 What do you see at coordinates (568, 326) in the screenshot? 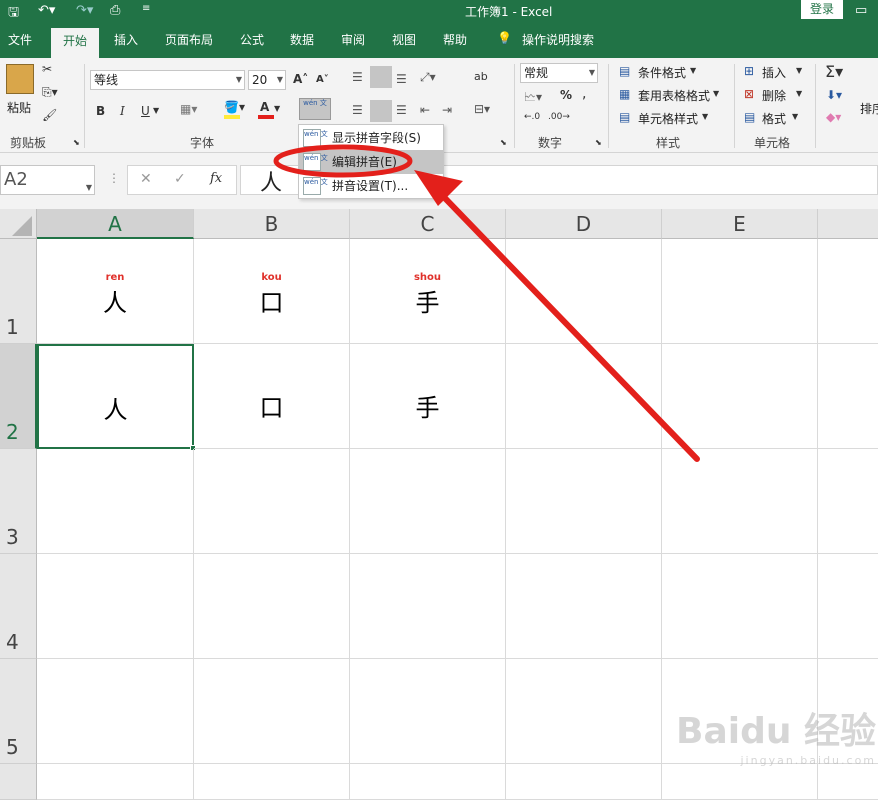
I see `pointer-arrow` at bounding box center [568, 326].